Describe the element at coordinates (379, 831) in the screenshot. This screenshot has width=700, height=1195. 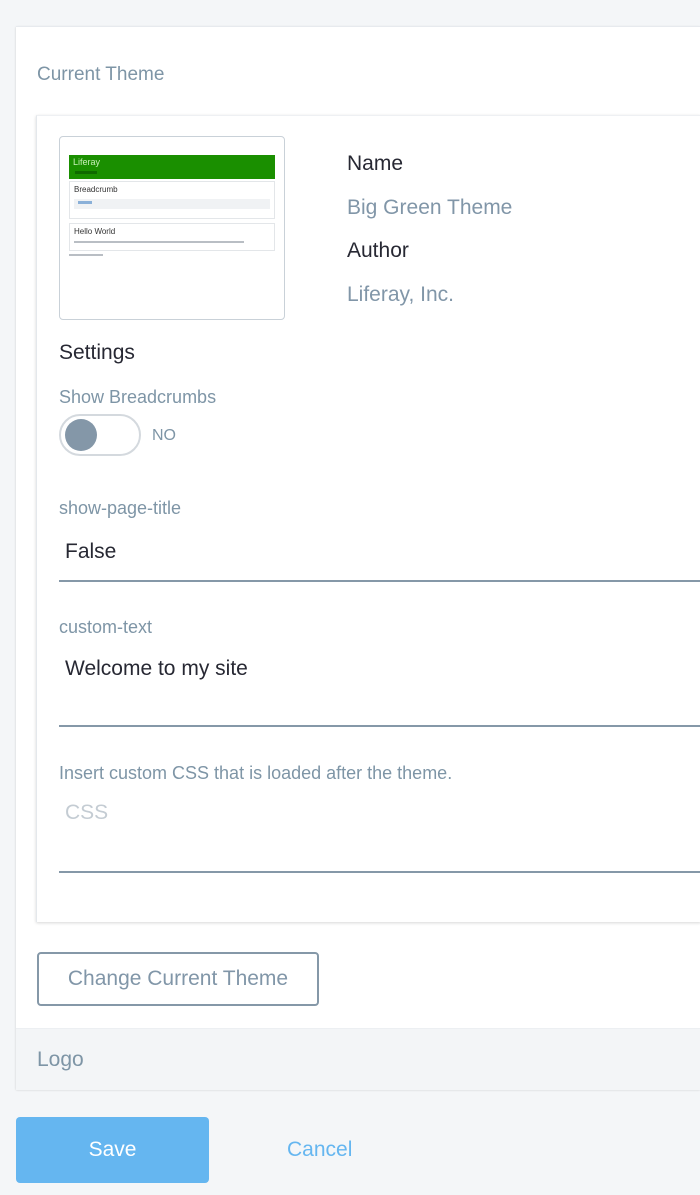
I see `custom-css-textarea: CSS` at that location.